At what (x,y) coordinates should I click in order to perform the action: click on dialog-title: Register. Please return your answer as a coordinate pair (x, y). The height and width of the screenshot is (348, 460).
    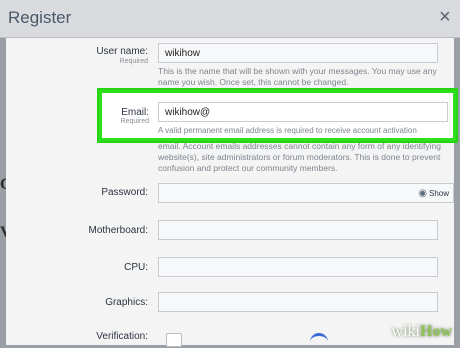
    Looking at the image, I should click on (40, 17).